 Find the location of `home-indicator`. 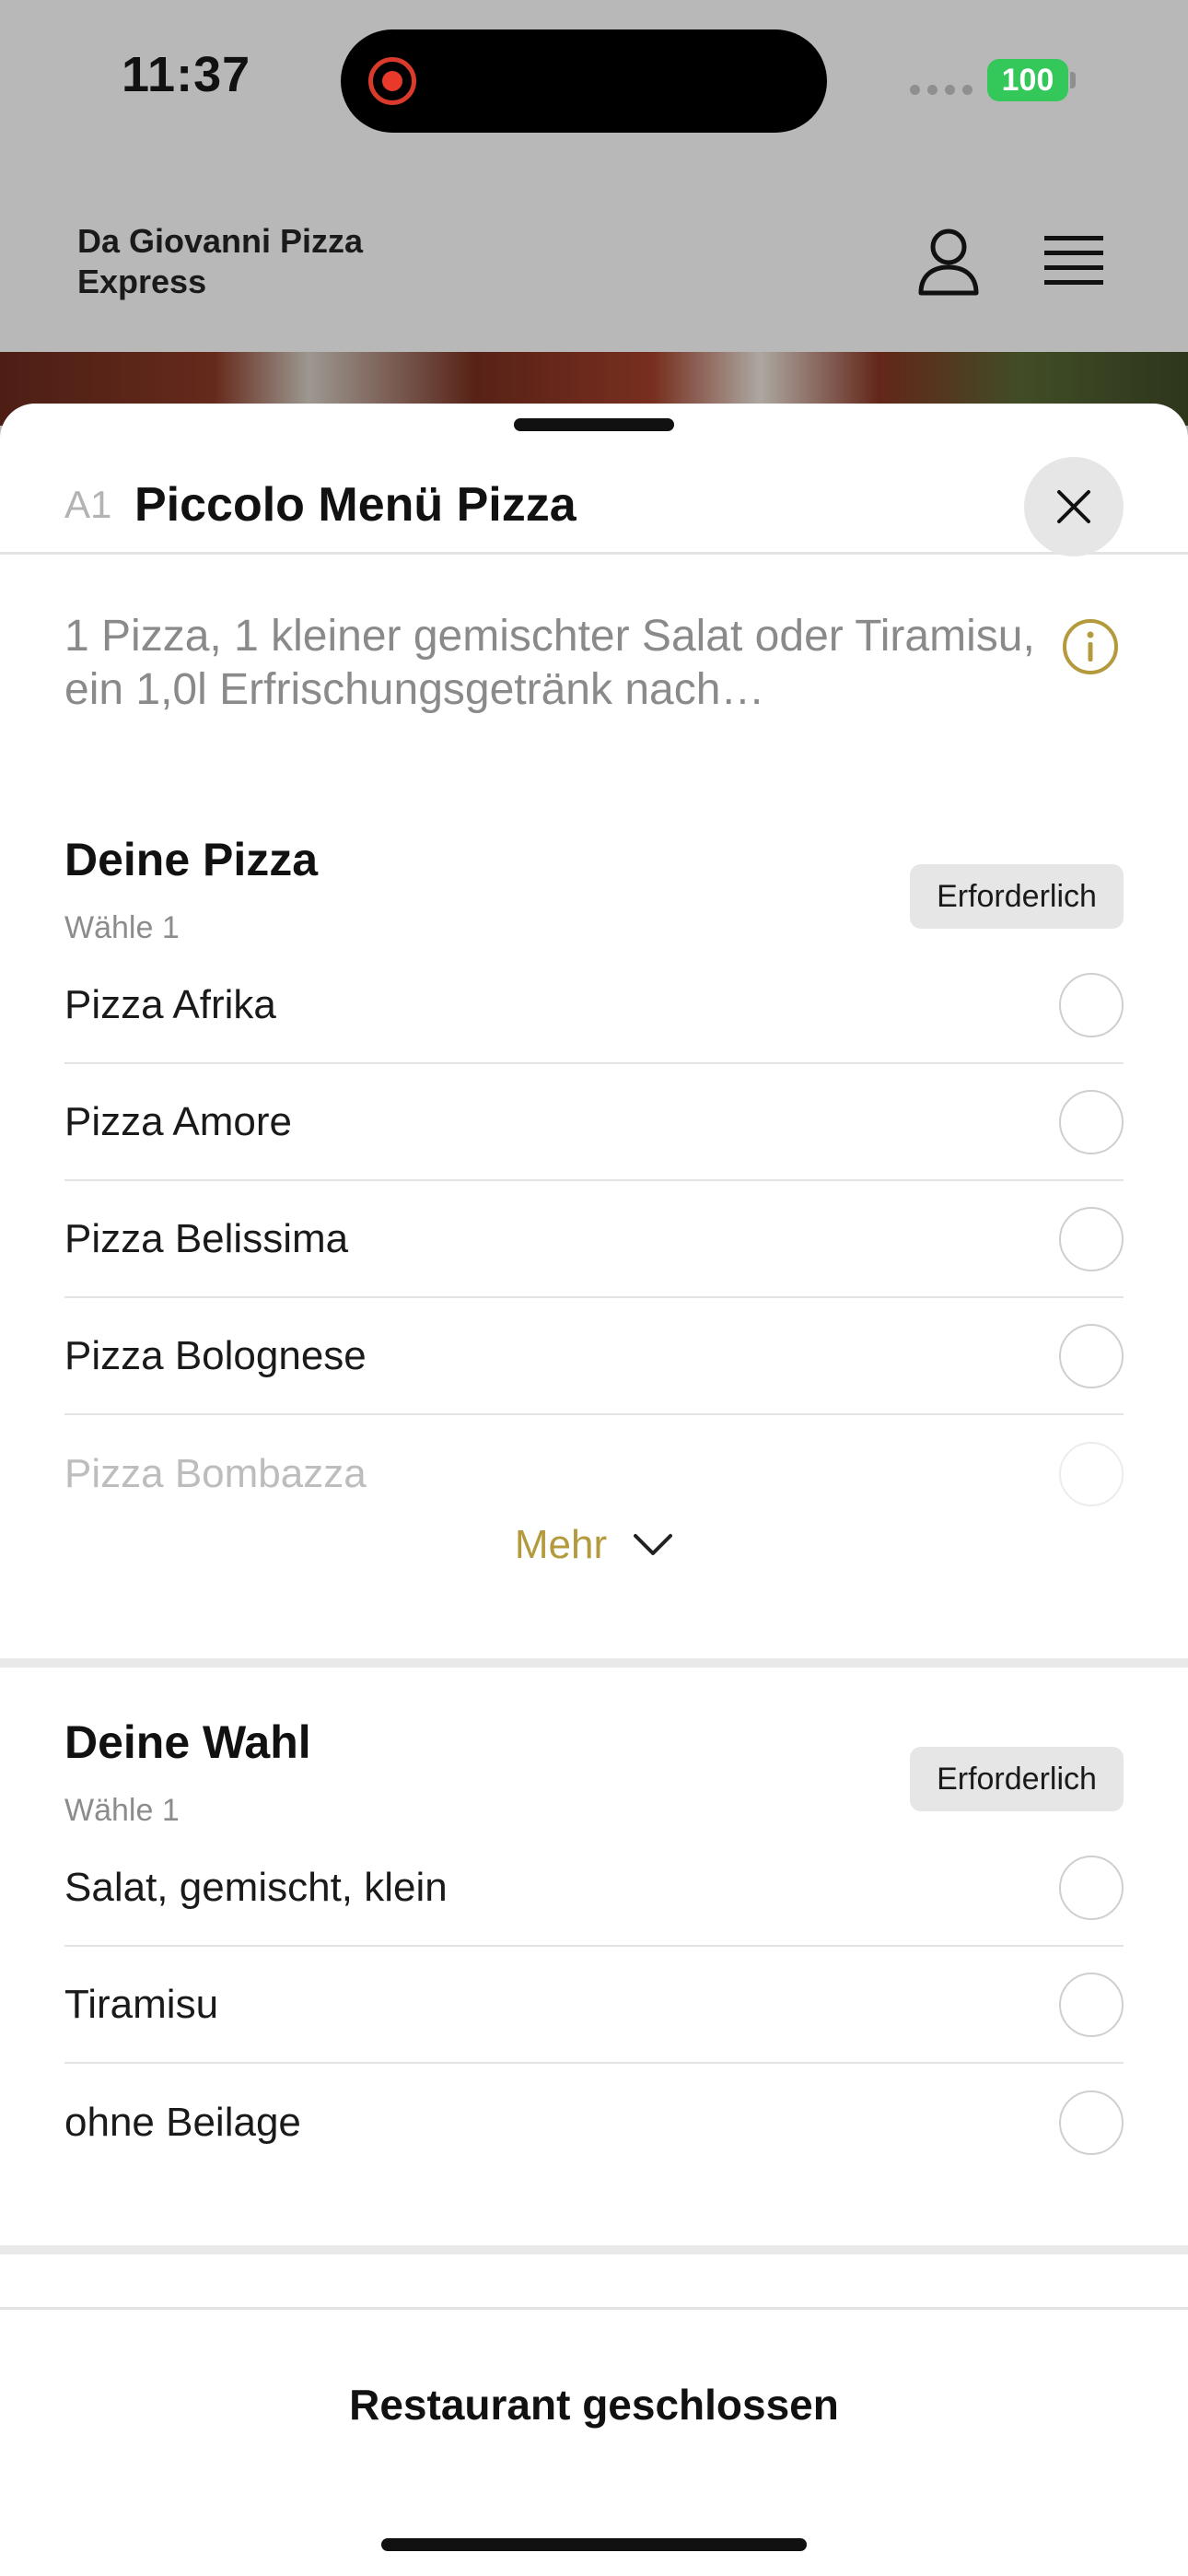

home-indicator is located at coordinates (594, 2544).